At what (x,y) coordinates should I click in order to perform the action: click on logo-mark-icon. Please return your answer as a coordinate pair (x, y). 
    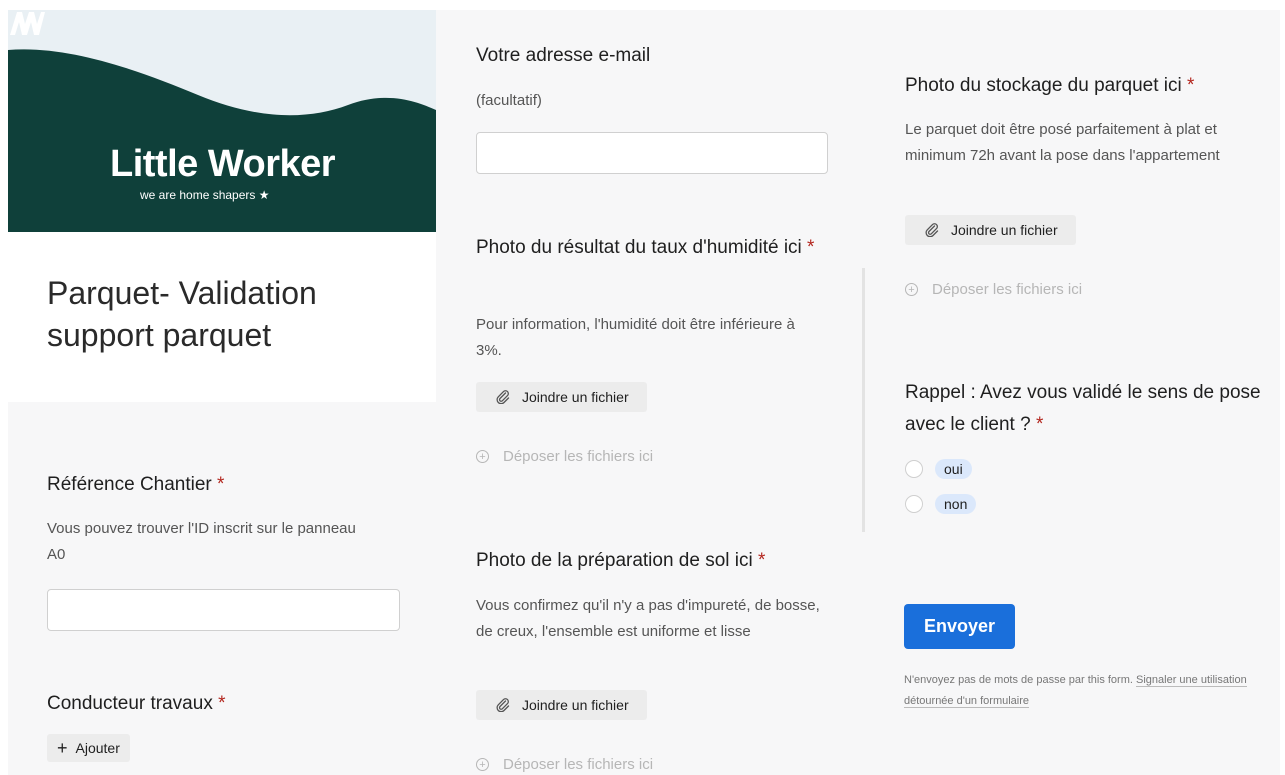
    Looking at the image, I should click on (27, 23).